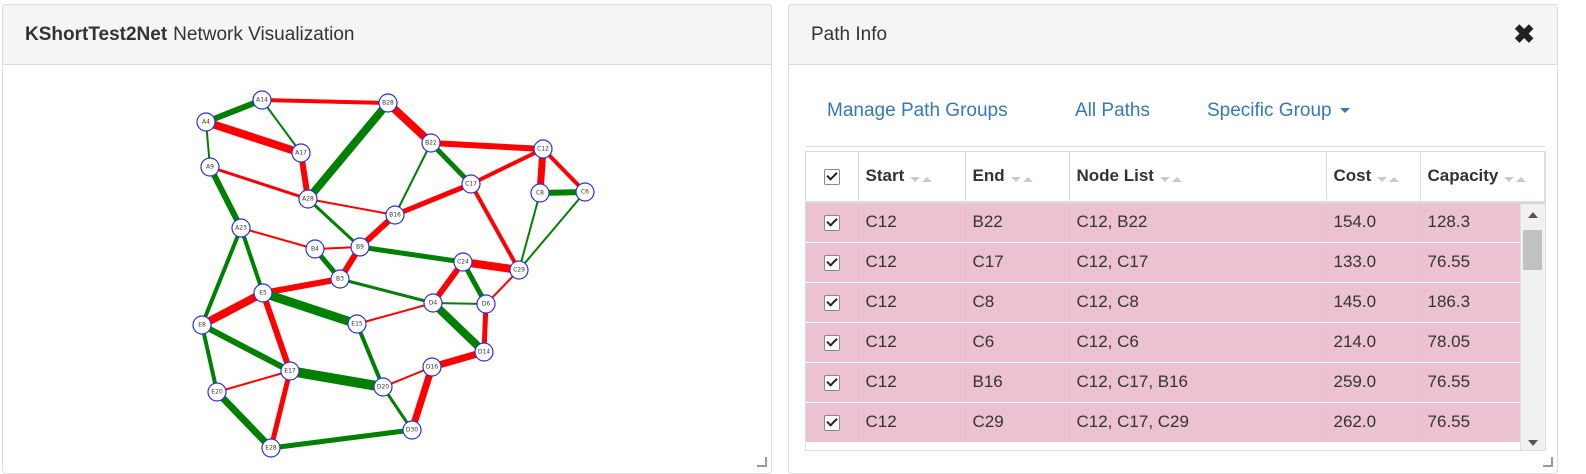 The image size is (1586, 474). Describe the element at coordinates (395, 215) in the screenshot. I see `network-node-B16: B16` at that location.